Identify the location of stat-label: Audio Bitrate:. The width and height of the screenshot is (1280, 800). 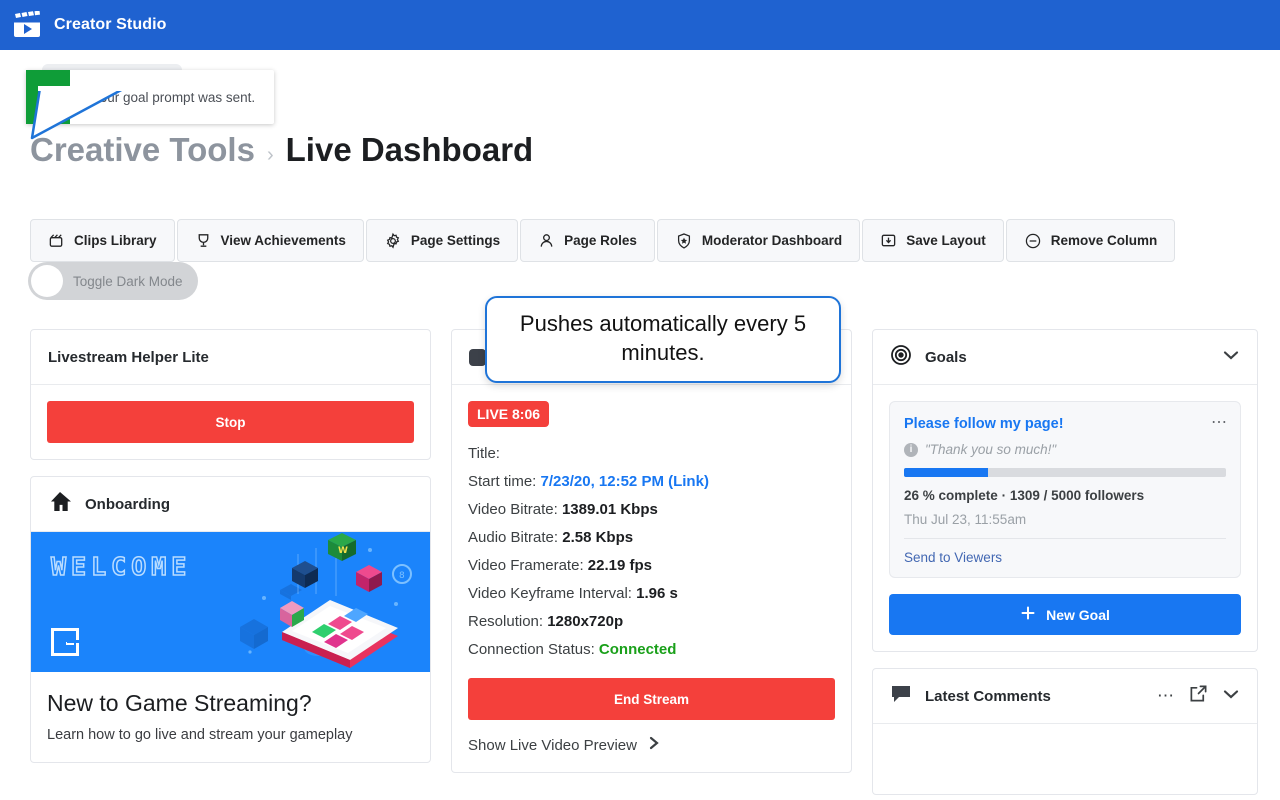
(513, 537).